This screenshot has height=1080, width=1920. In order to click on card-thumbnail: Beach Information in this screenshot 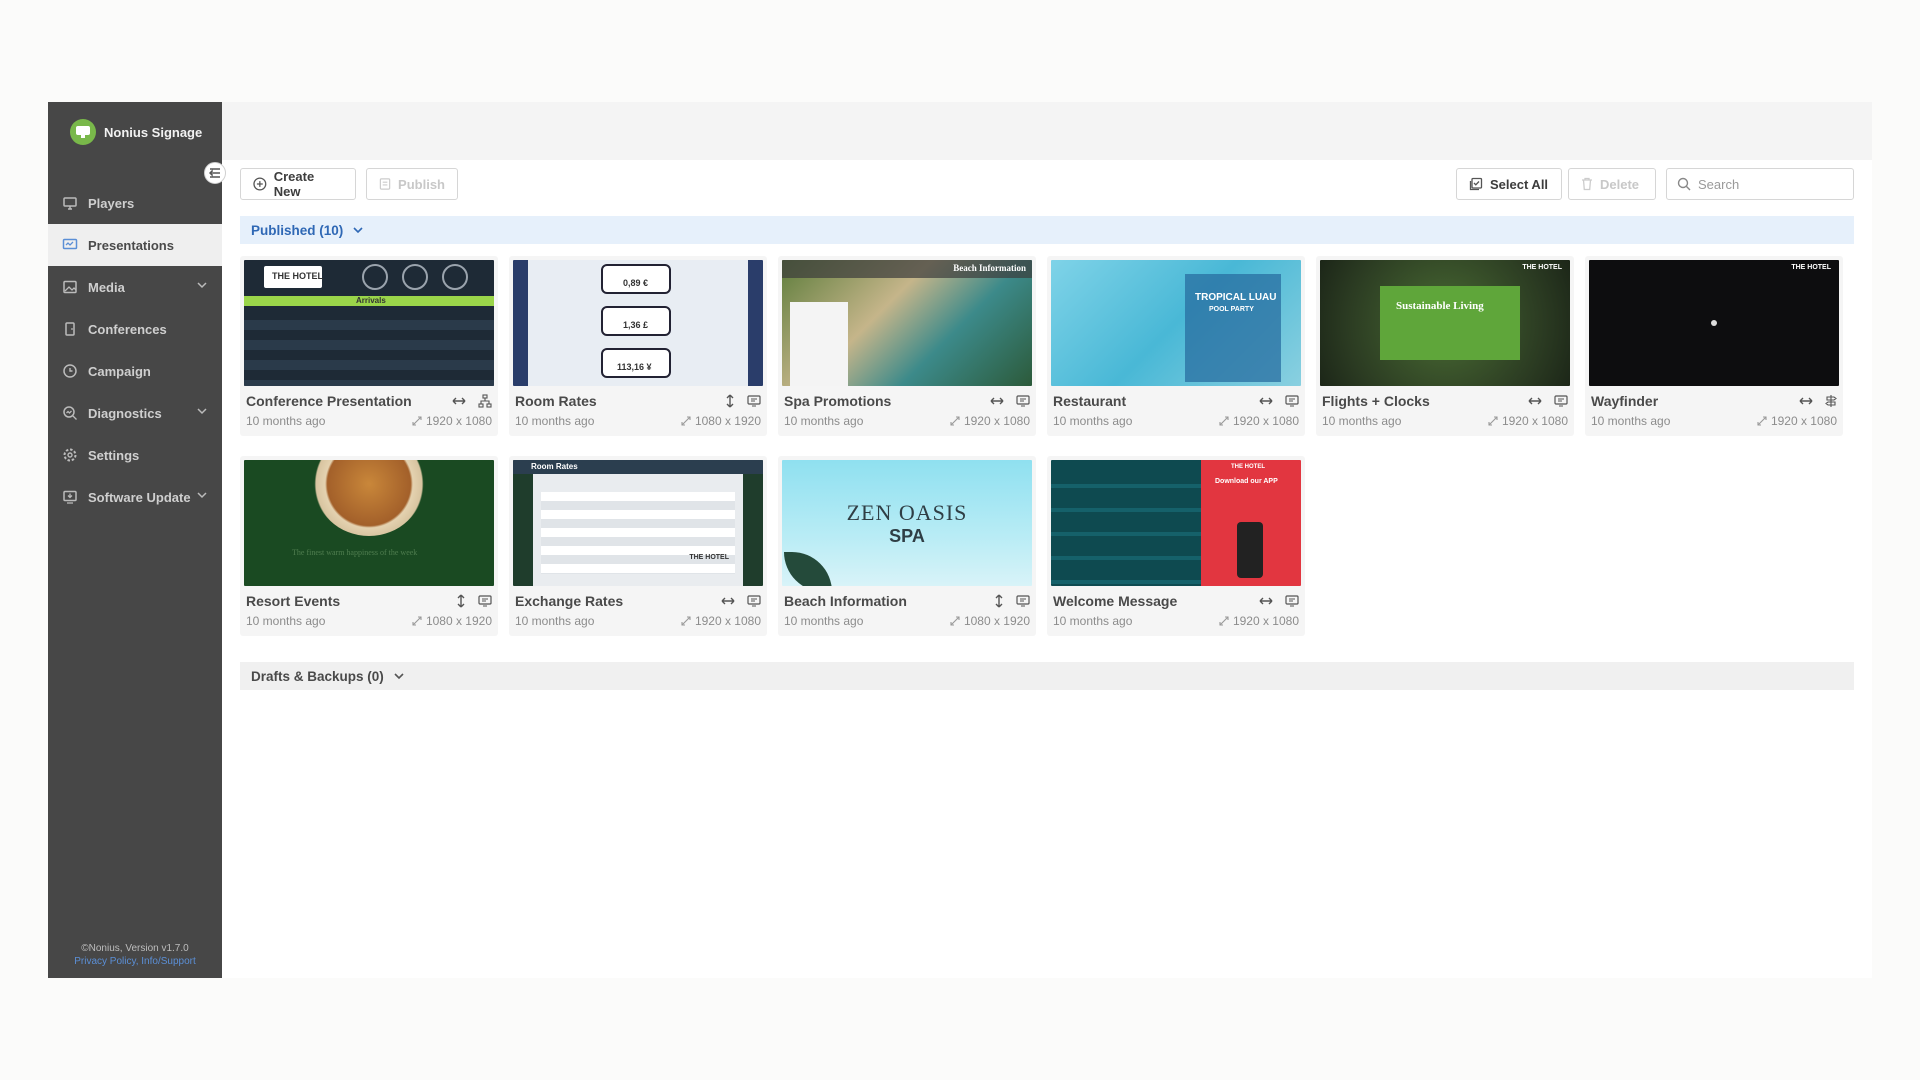, I will do `click(907, 323)`.